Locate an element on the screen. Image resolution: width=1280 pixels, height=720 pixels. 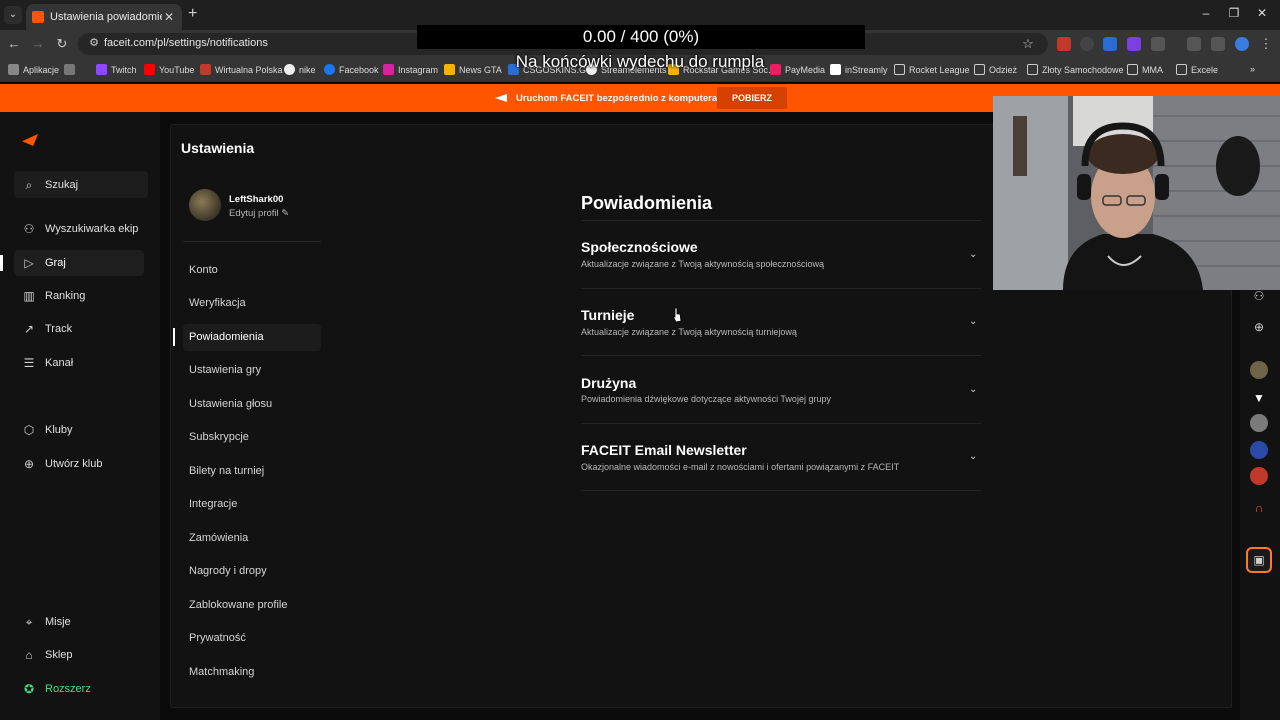
bookmark-star-icon: ☆ is located at coordinates (1028, 44).